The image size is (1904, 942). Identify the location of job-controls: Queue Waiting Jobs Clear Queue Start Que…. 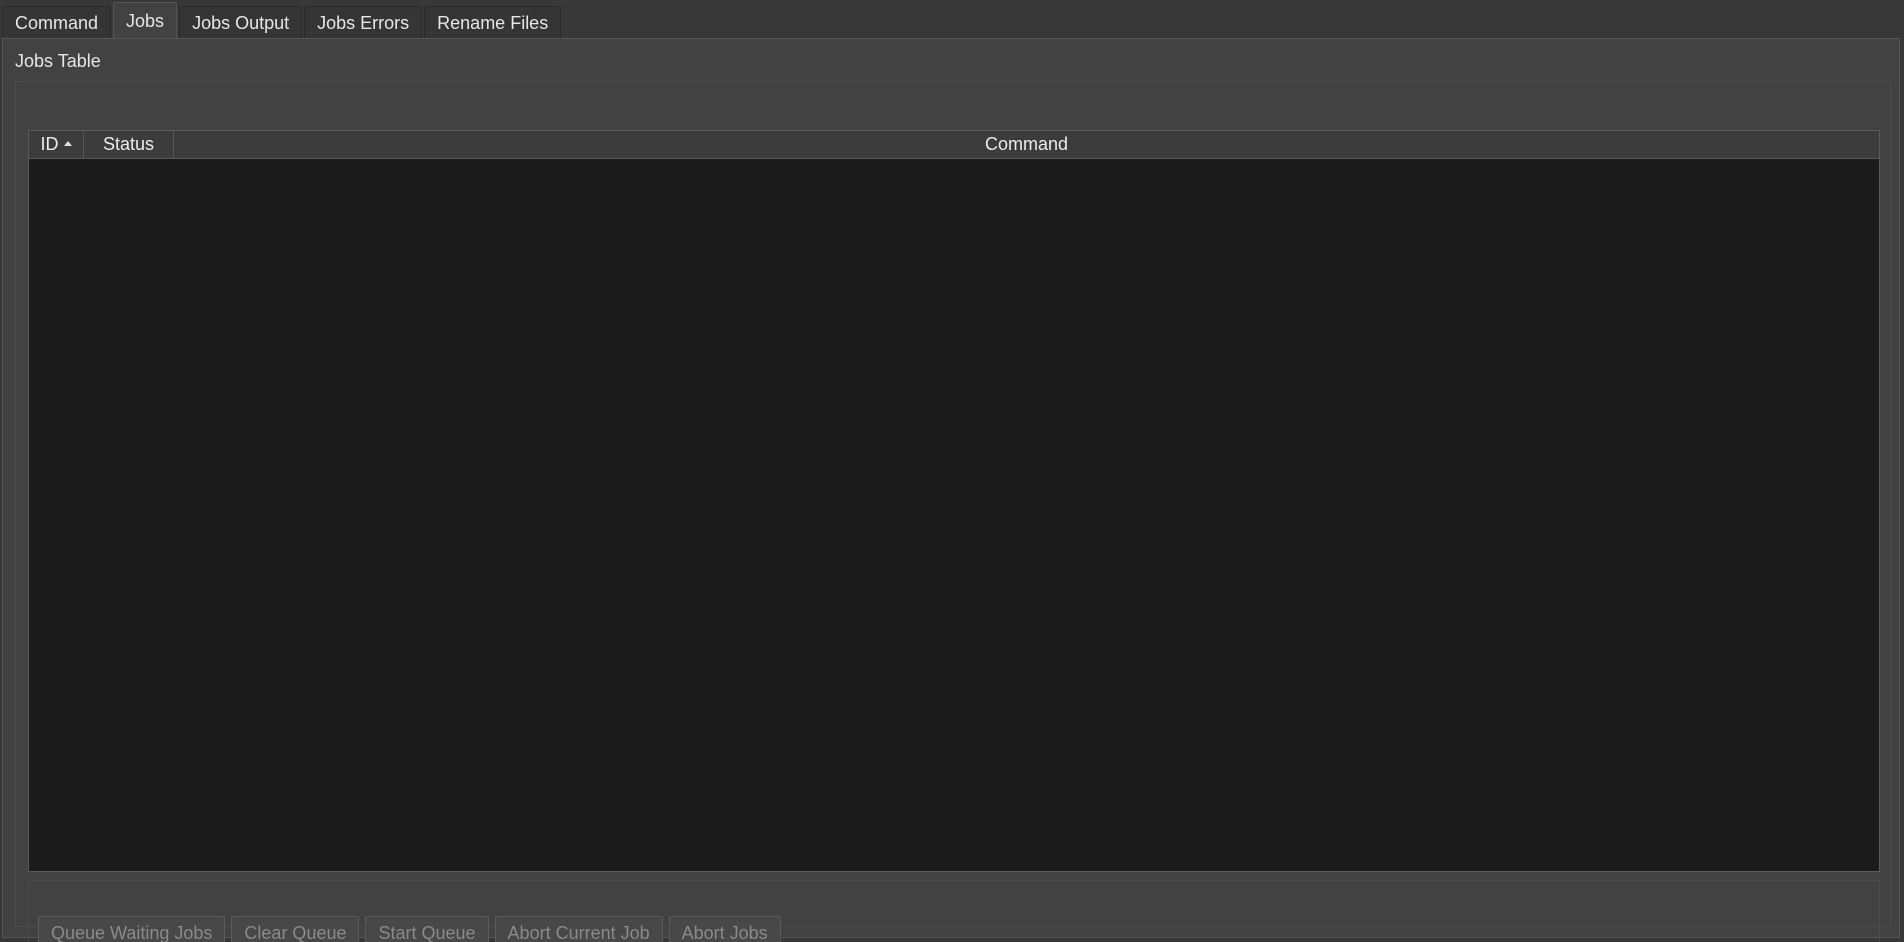
(412, 929).